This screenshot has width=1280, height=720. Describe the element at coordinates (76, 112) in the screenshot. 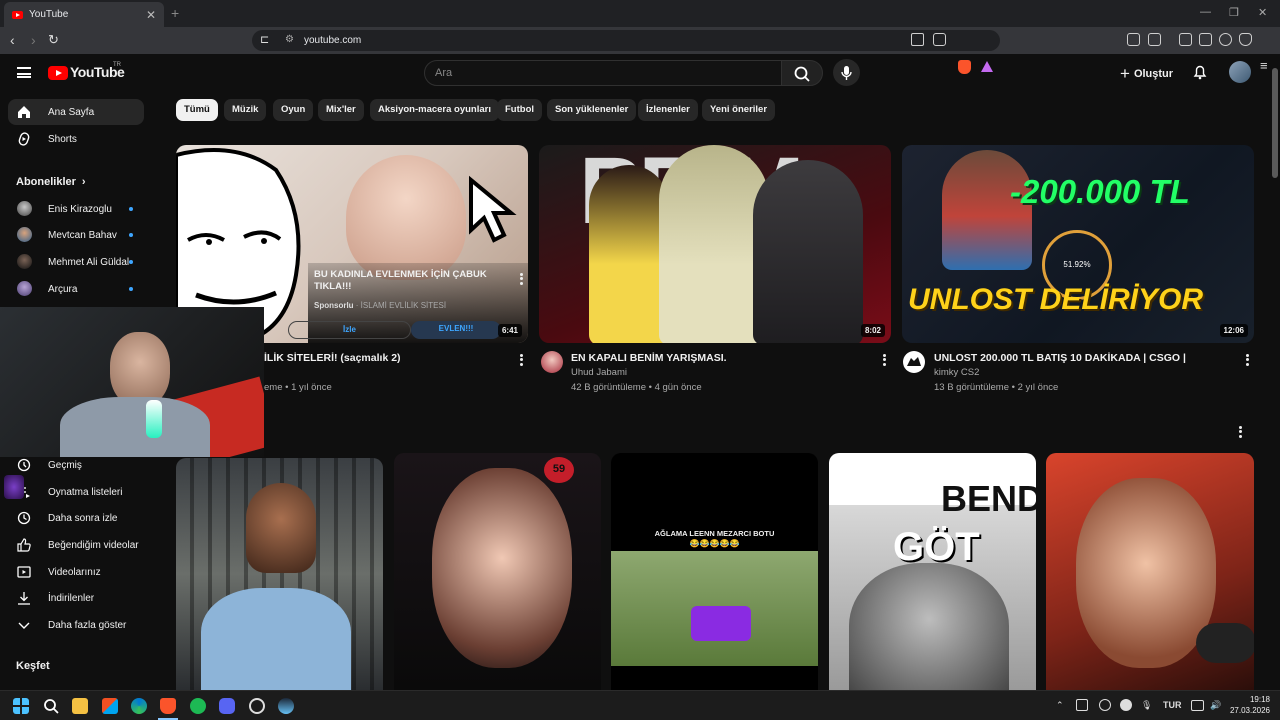

I see `sidebar-item-home: Ana Sayfa` at that location.